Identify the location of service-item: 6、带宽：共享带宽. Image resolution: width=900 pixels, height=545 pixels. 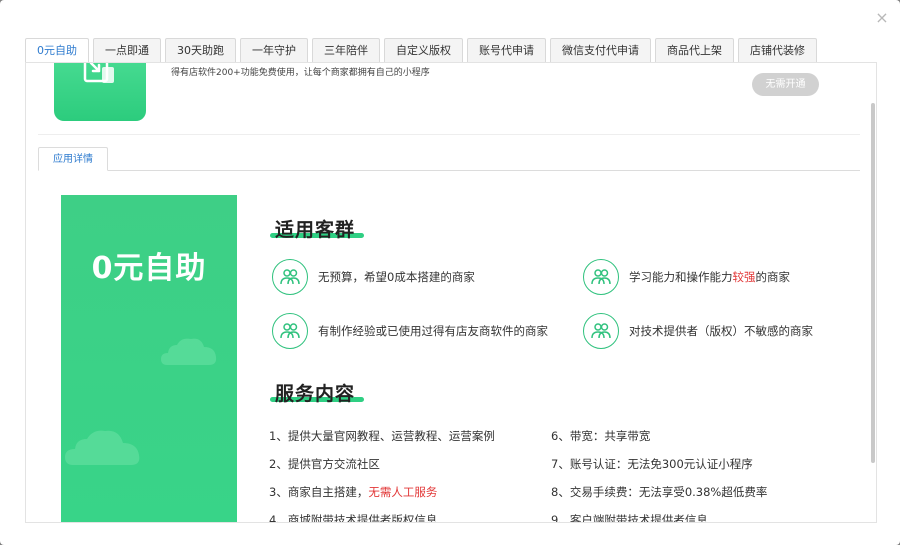
(601, 436).